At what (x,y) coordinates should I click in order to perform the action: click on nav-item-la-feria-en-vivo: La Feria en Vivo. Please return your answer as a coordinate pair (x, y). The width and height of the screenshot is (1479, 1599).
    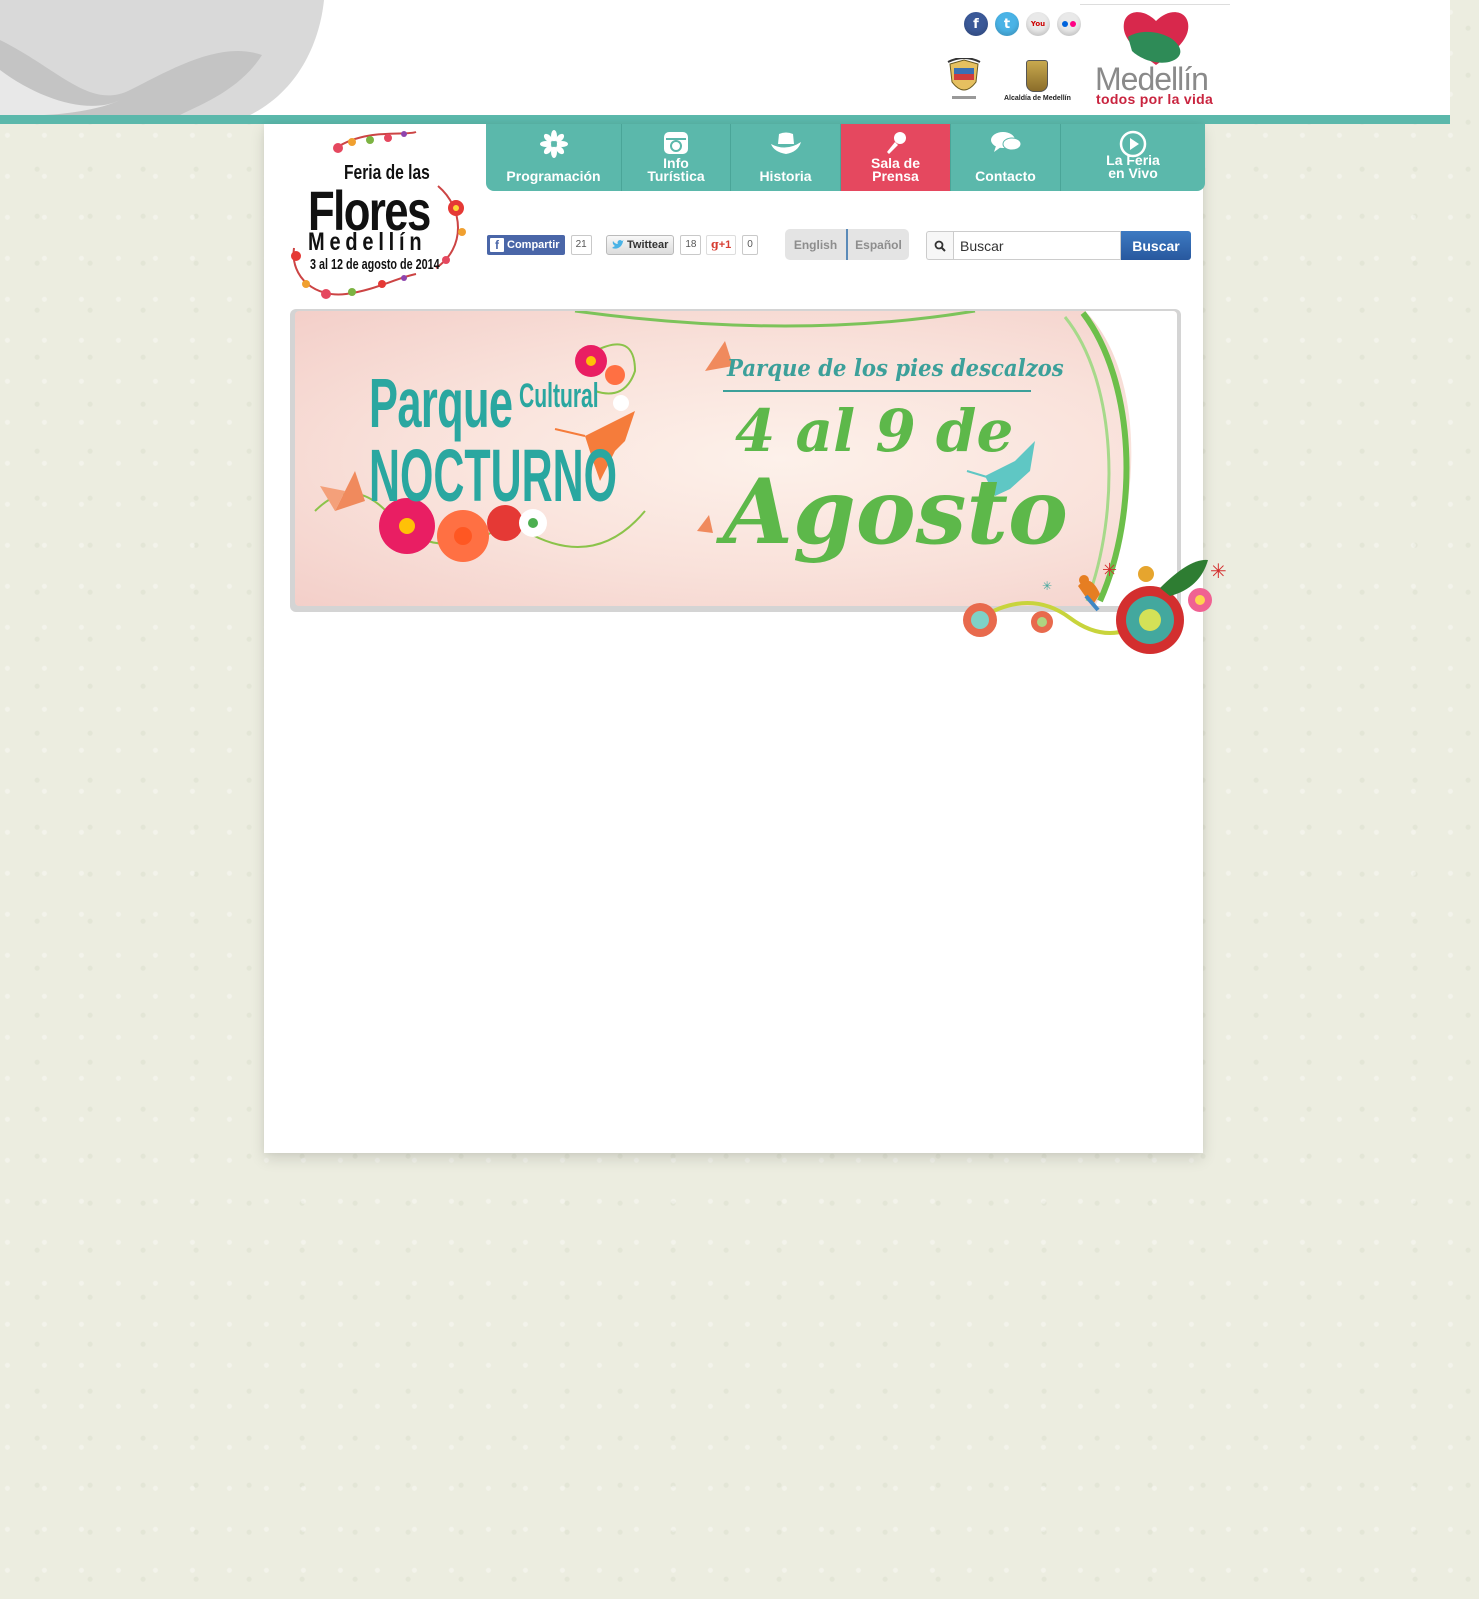
    Looking at the image, I should click on (1133, 157).